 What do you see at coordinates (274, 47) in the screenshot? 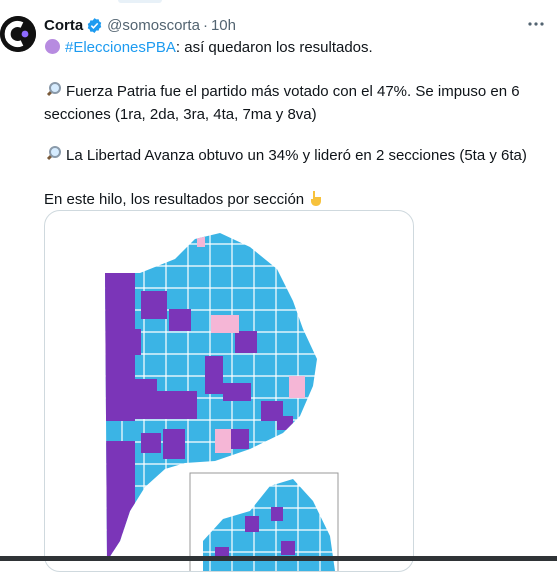
I see `tweet-line-1-text: : así quedaron los resultados.` at bounding box center [274, 47].